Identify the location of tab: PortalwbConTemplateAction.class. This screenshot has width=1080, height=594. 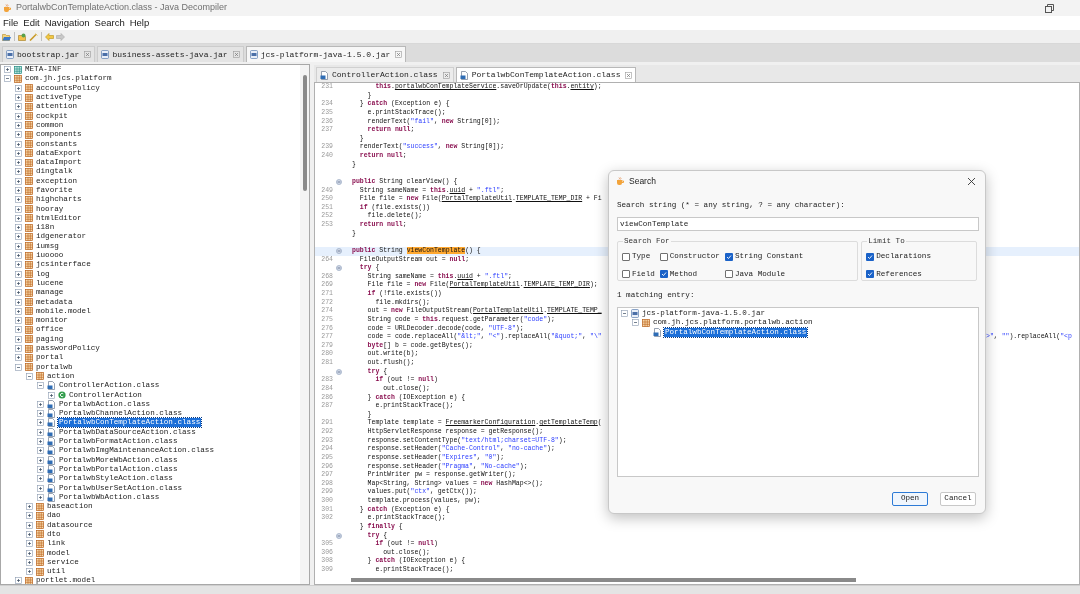
(546, 74).